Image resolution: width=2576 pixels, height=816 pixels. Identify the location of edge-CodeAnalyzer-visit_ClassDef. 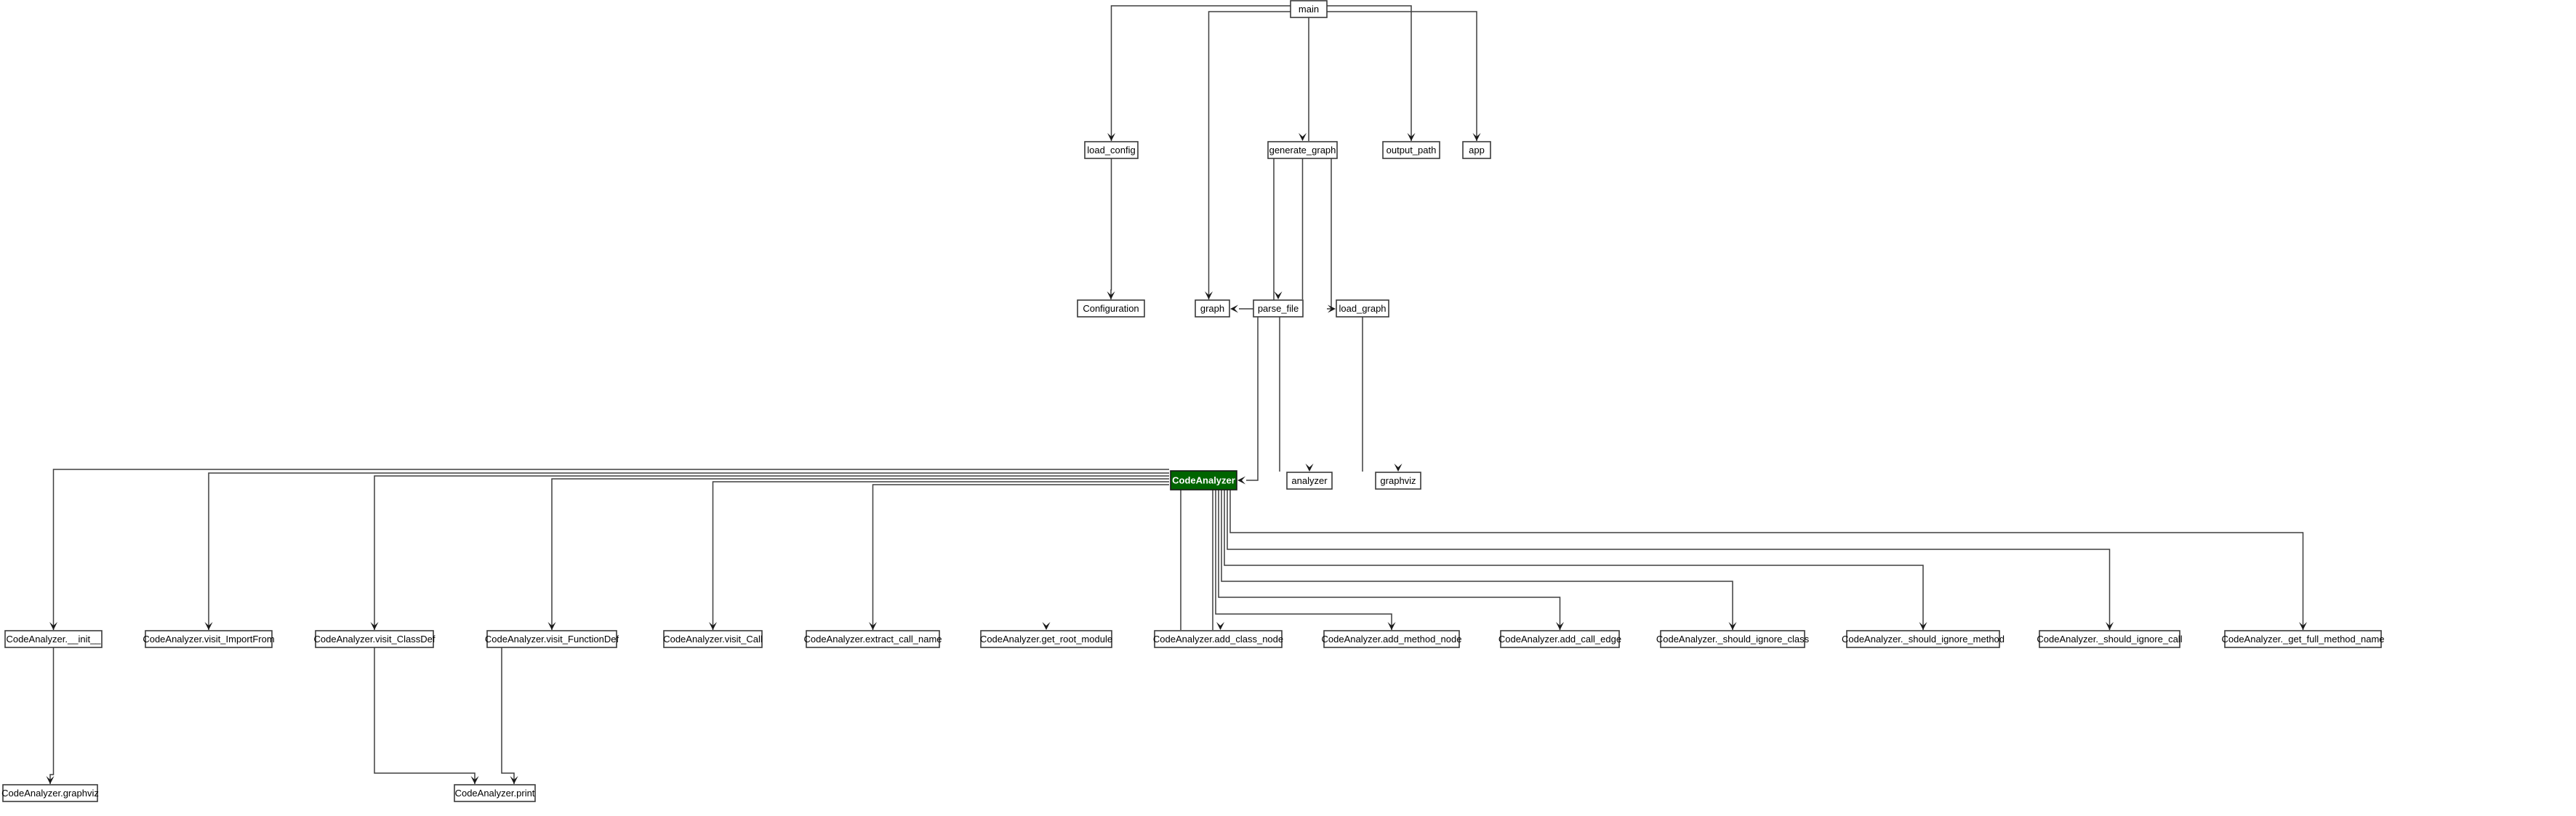
(772, 552).